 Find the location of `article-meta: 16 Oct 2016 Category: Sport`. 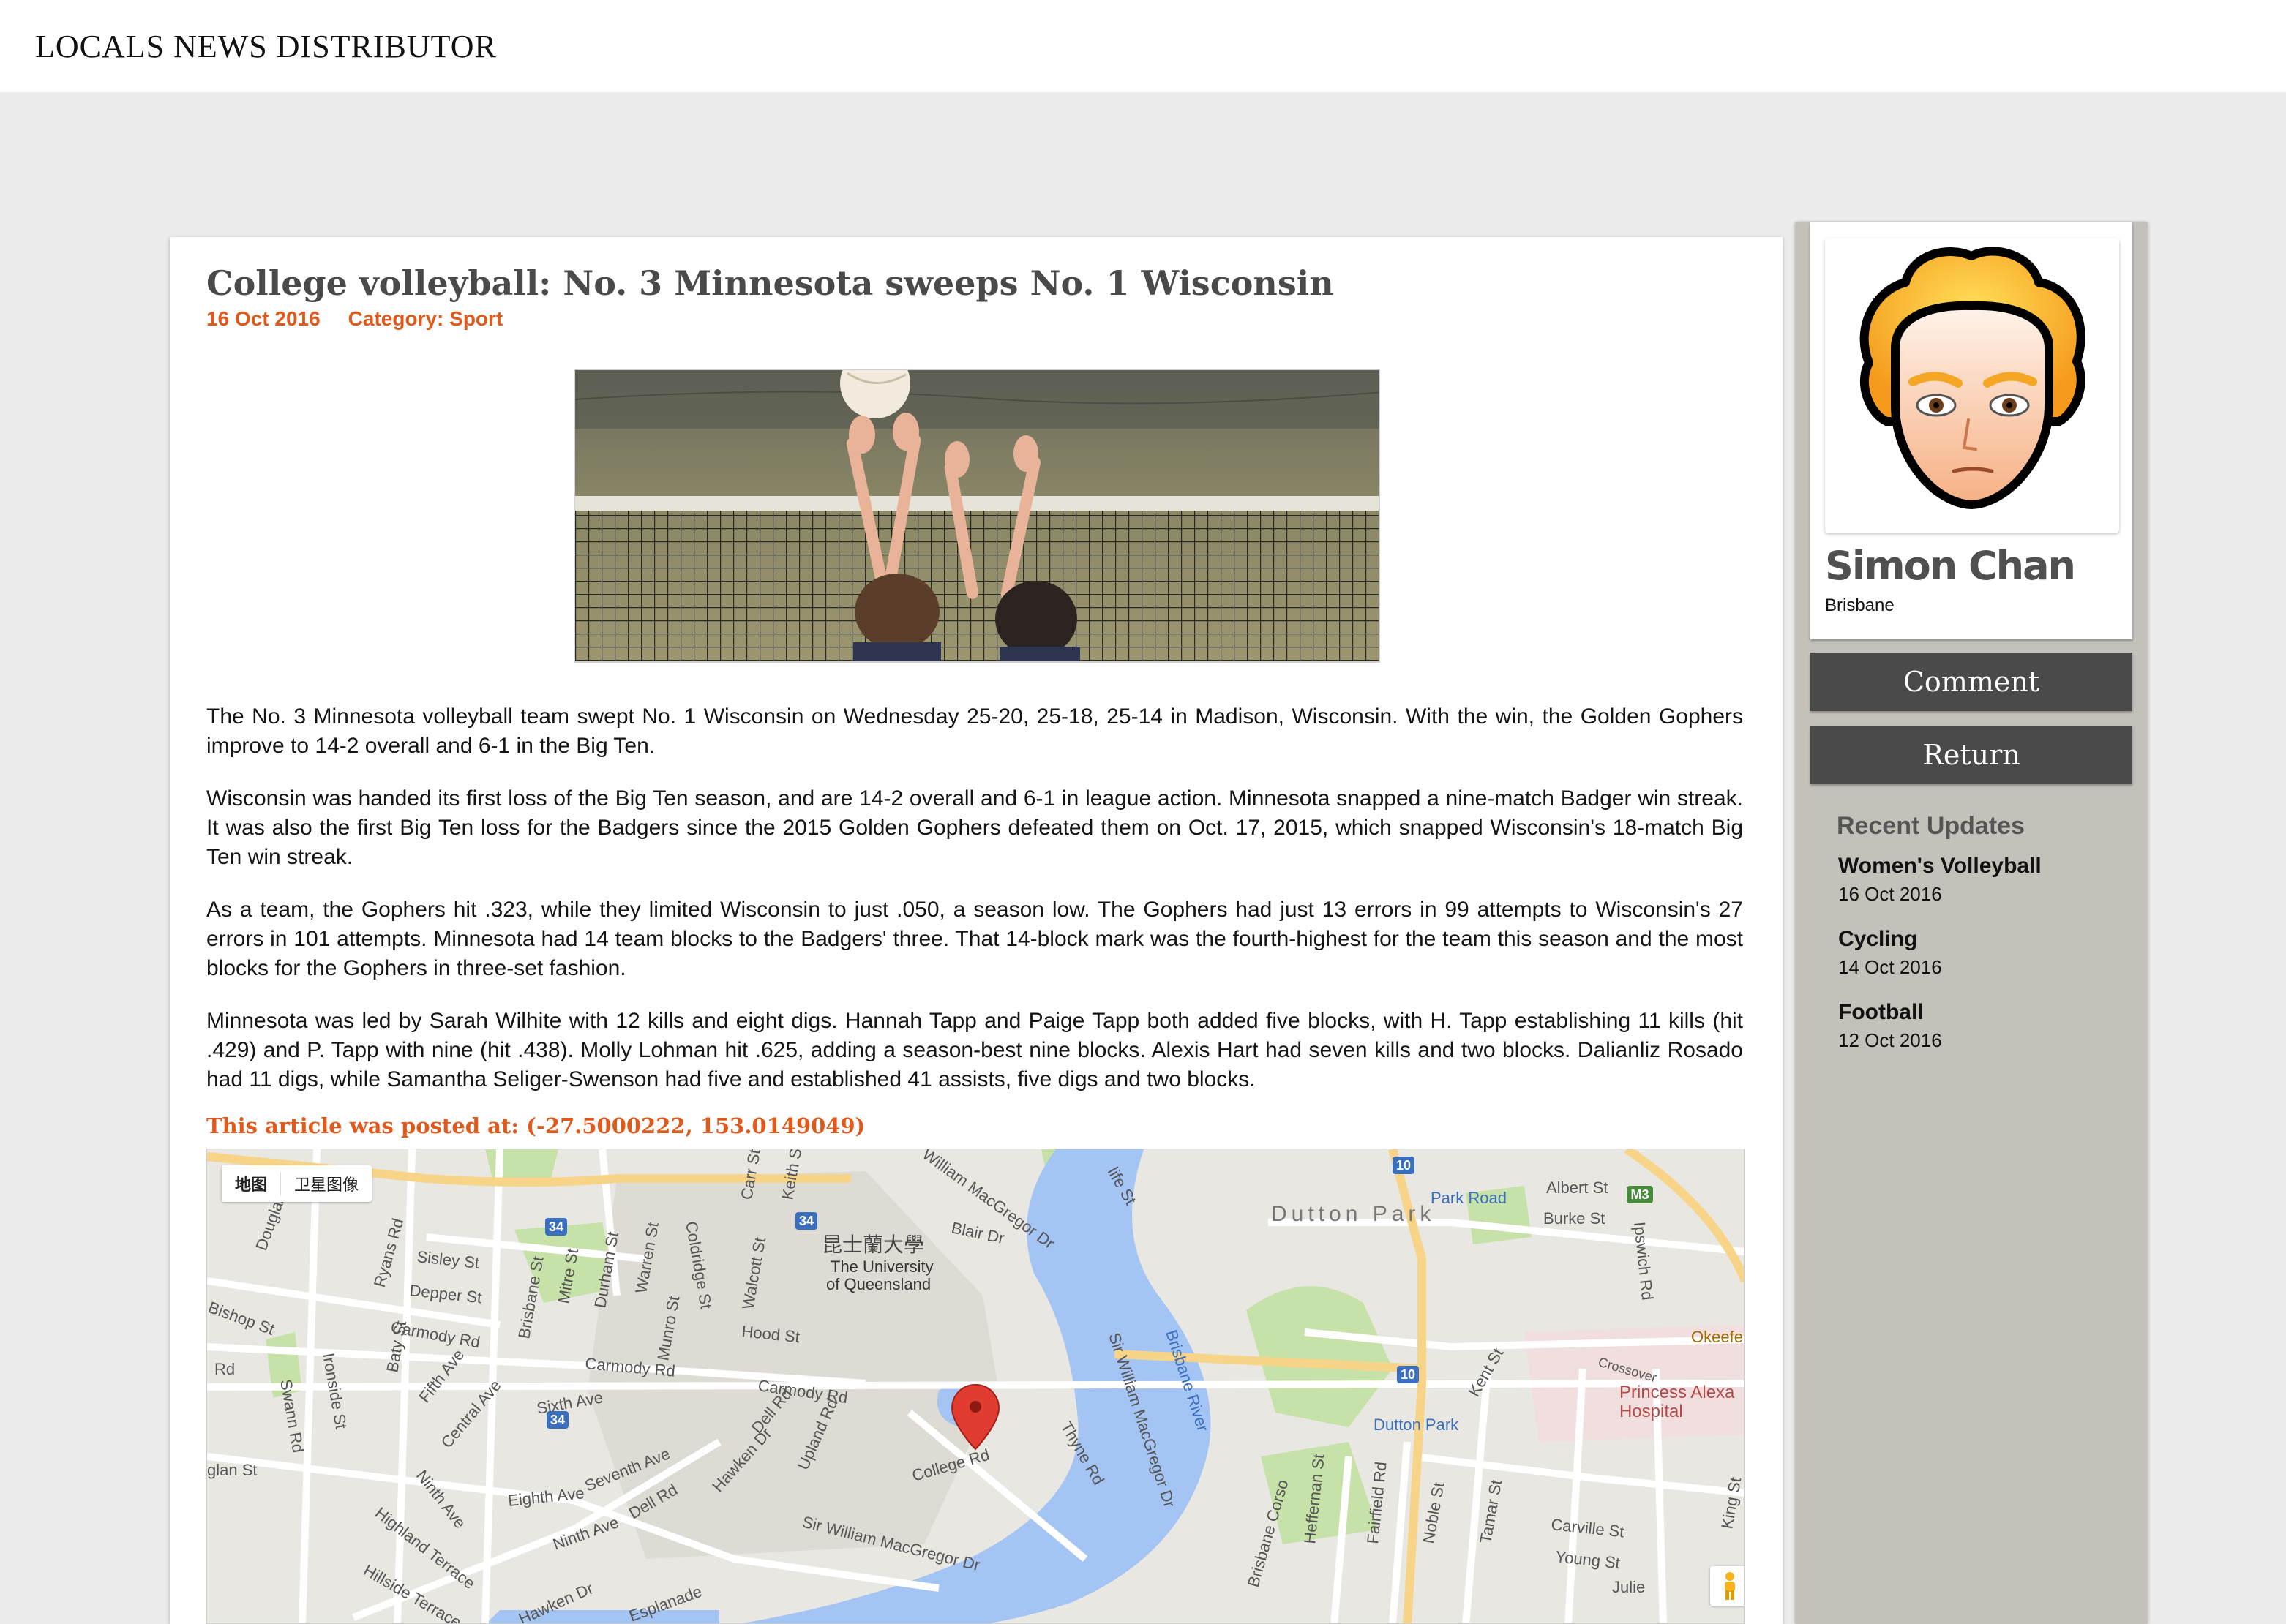

article-meta: 16 Oct 2016 Category: Sport is located at coordinates (354, 319).